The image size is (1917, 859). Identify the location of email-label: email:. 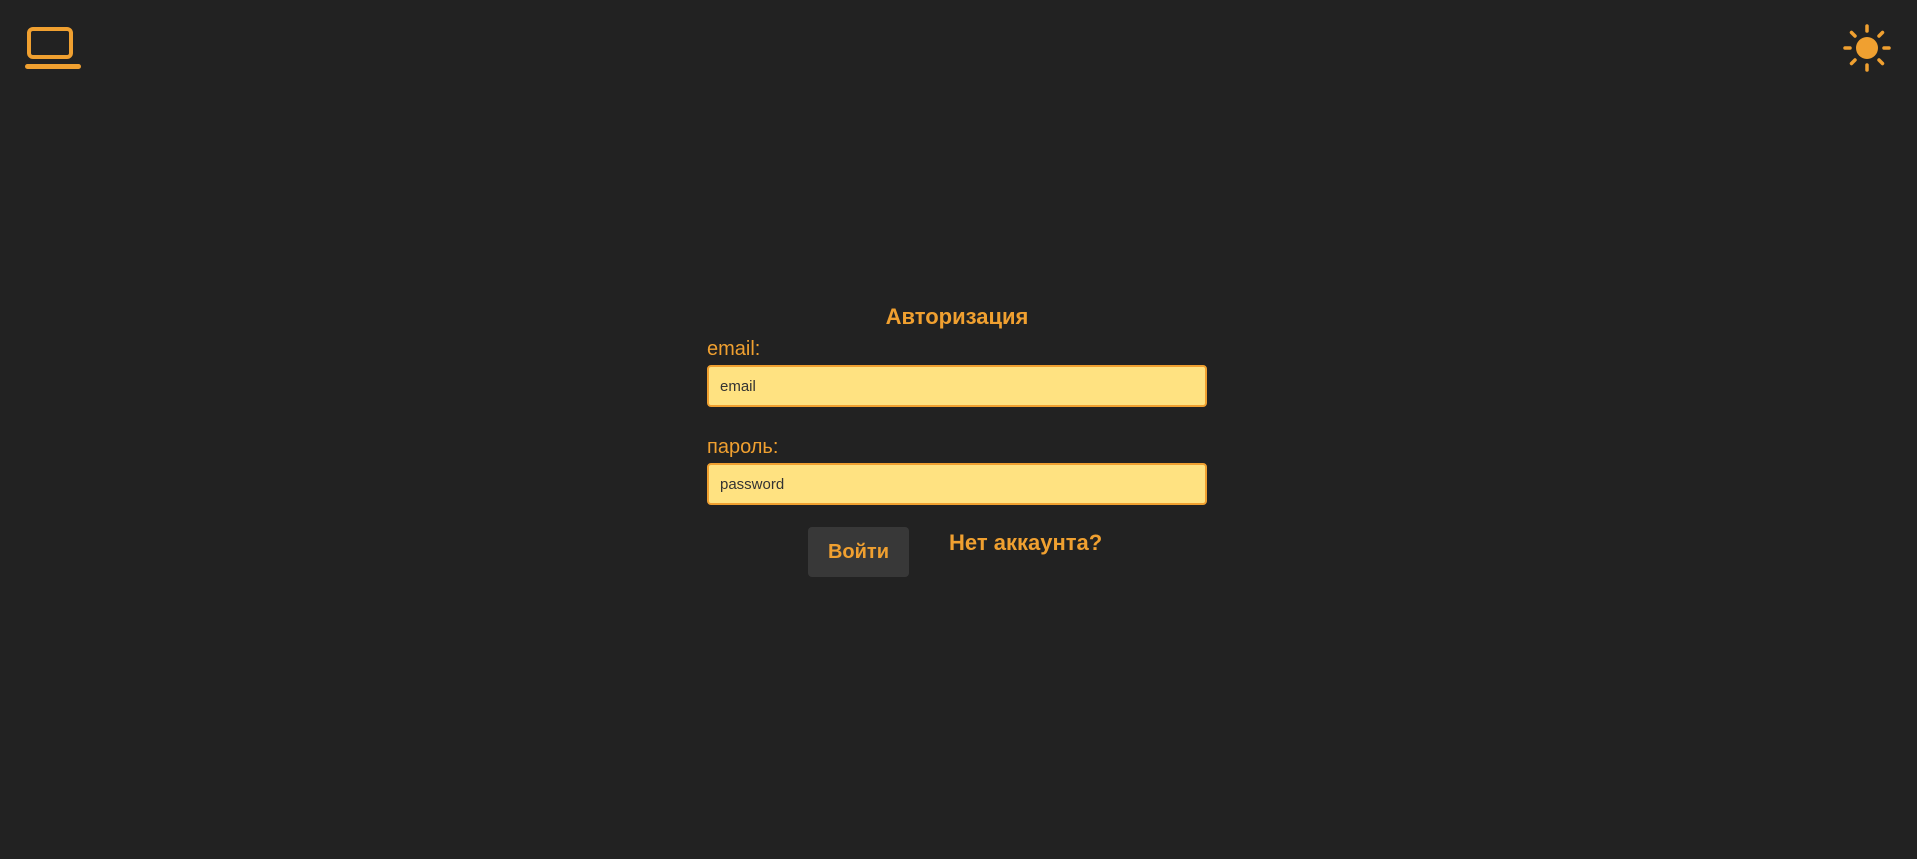
(734, 349).